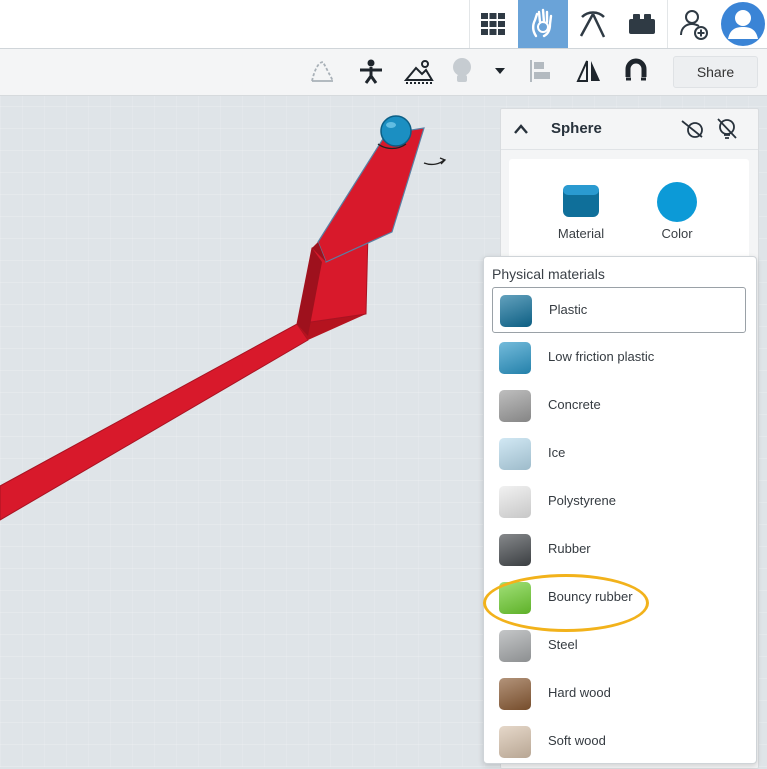 The width and height of the screenshot is (767, 769). I want to click on material-item-low-friction-plastic: Low friction plastic, so click(619, 358).